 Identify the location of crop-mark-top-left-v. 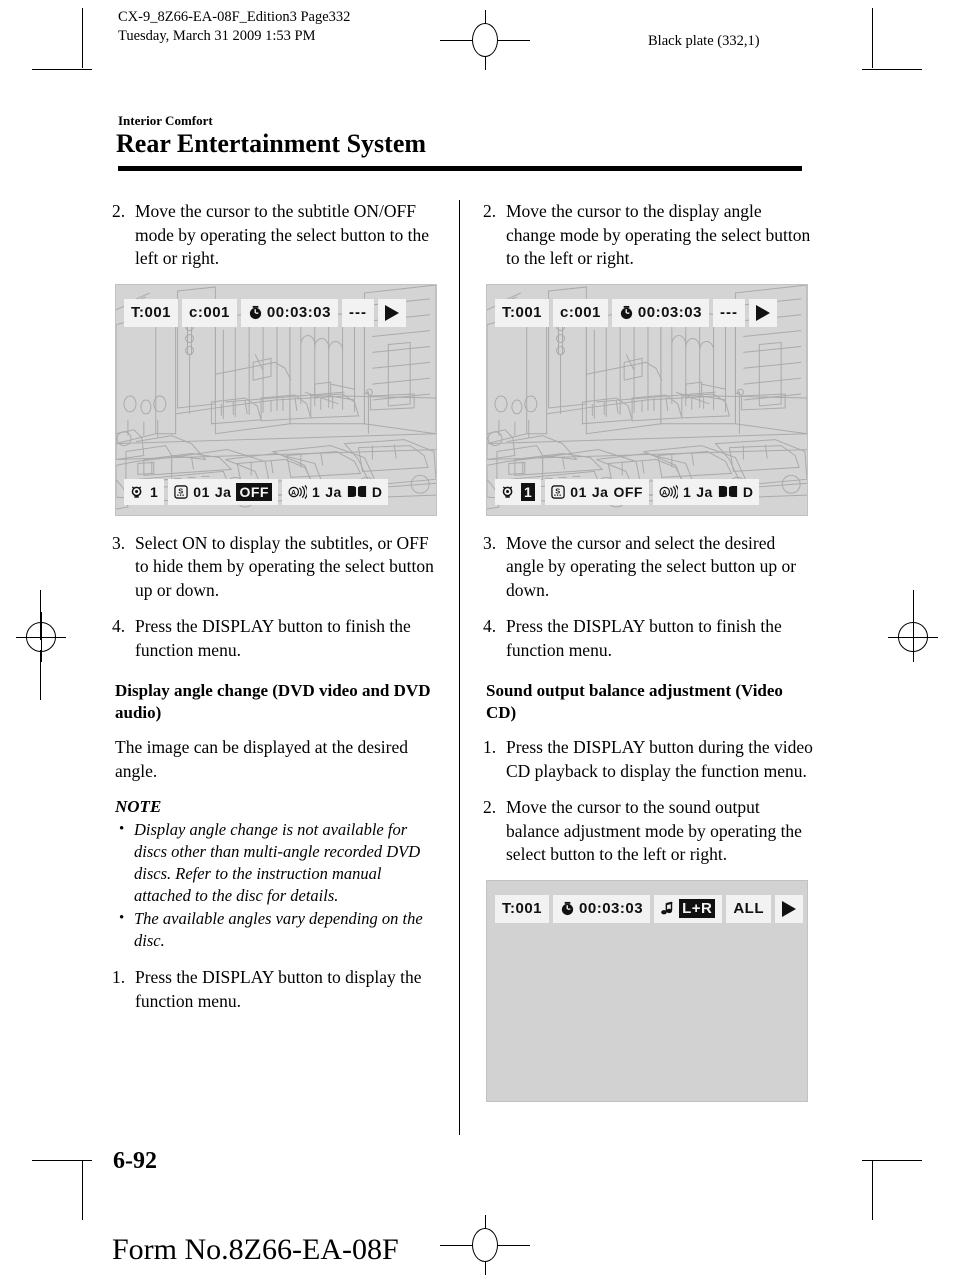
(82, 38).